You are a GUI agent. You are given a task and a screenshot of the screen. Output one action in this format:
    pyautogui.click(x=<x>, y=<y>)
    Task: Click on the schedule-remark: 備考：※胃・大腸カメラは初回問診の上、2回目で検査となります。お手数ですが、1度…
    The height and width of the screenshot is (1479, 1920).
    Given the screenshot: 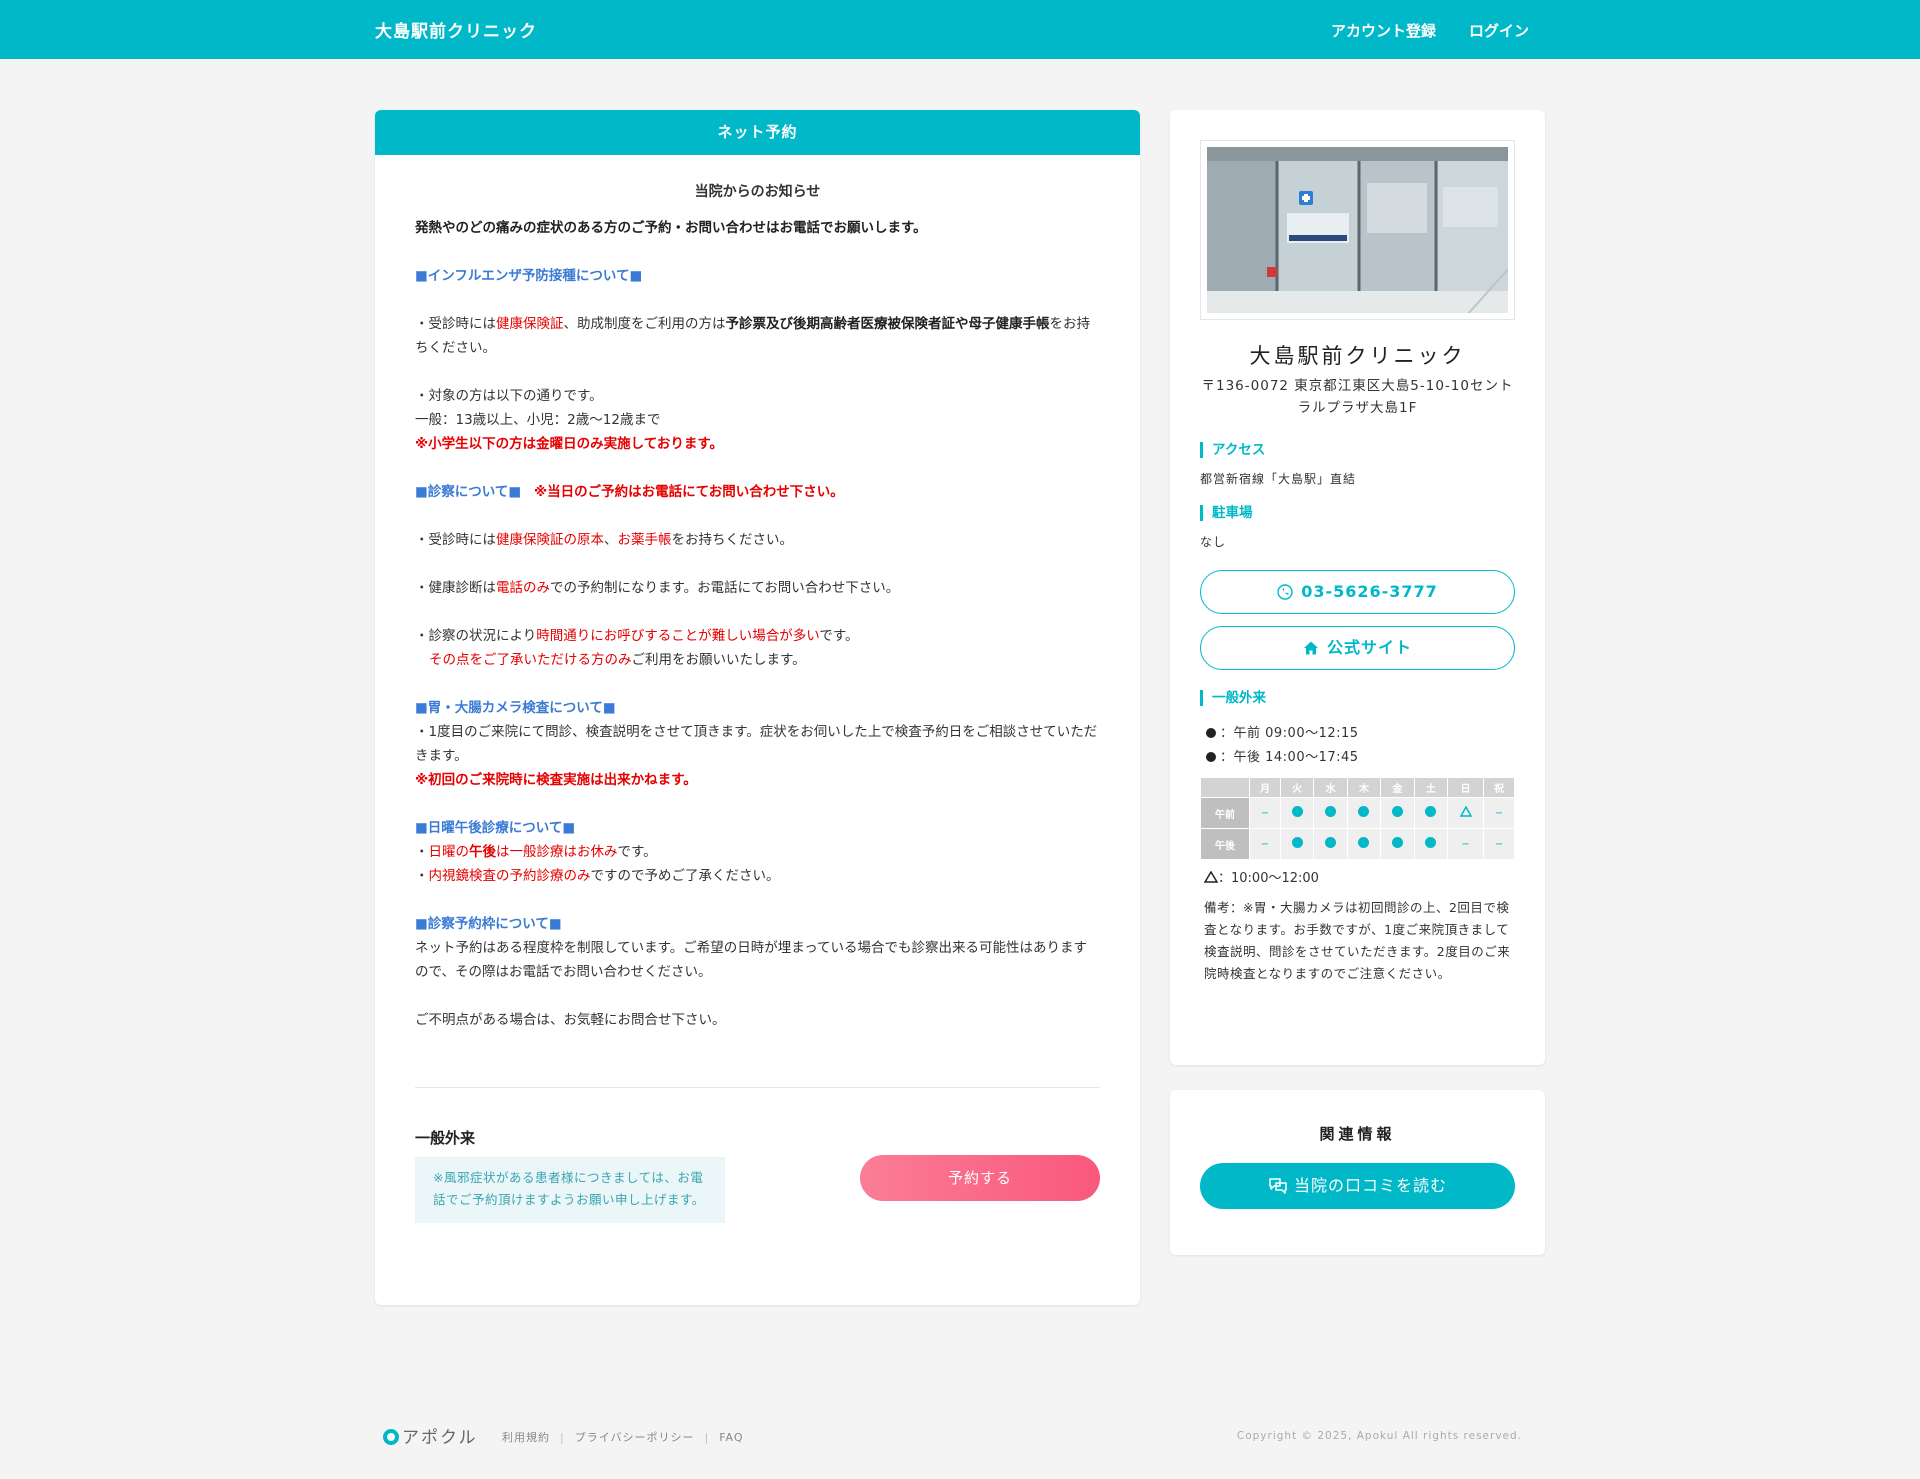 What is the action you would take?
    pyautogui.click(x=1357, y=940)
    